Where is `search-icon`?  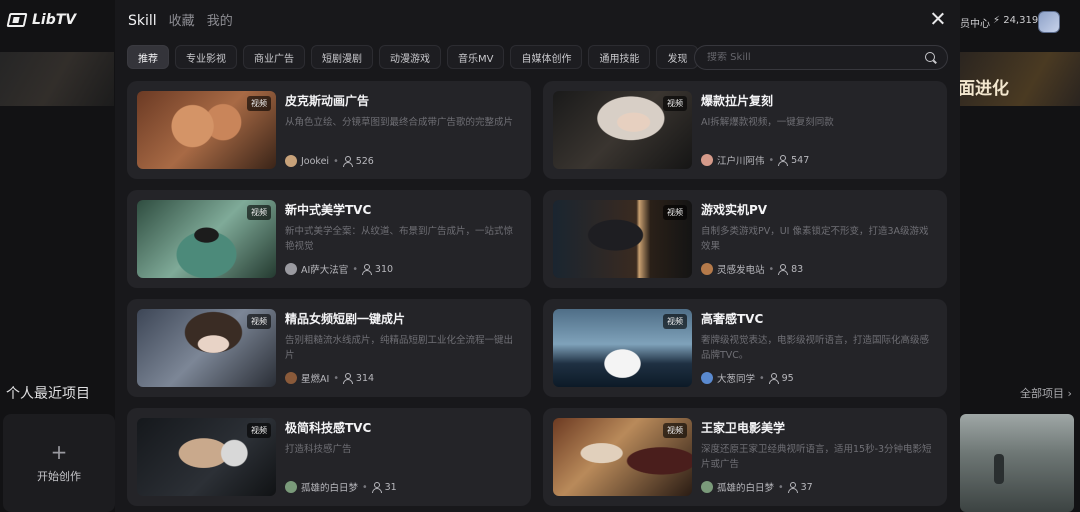 search-icon is located at coordinates (931, 57).